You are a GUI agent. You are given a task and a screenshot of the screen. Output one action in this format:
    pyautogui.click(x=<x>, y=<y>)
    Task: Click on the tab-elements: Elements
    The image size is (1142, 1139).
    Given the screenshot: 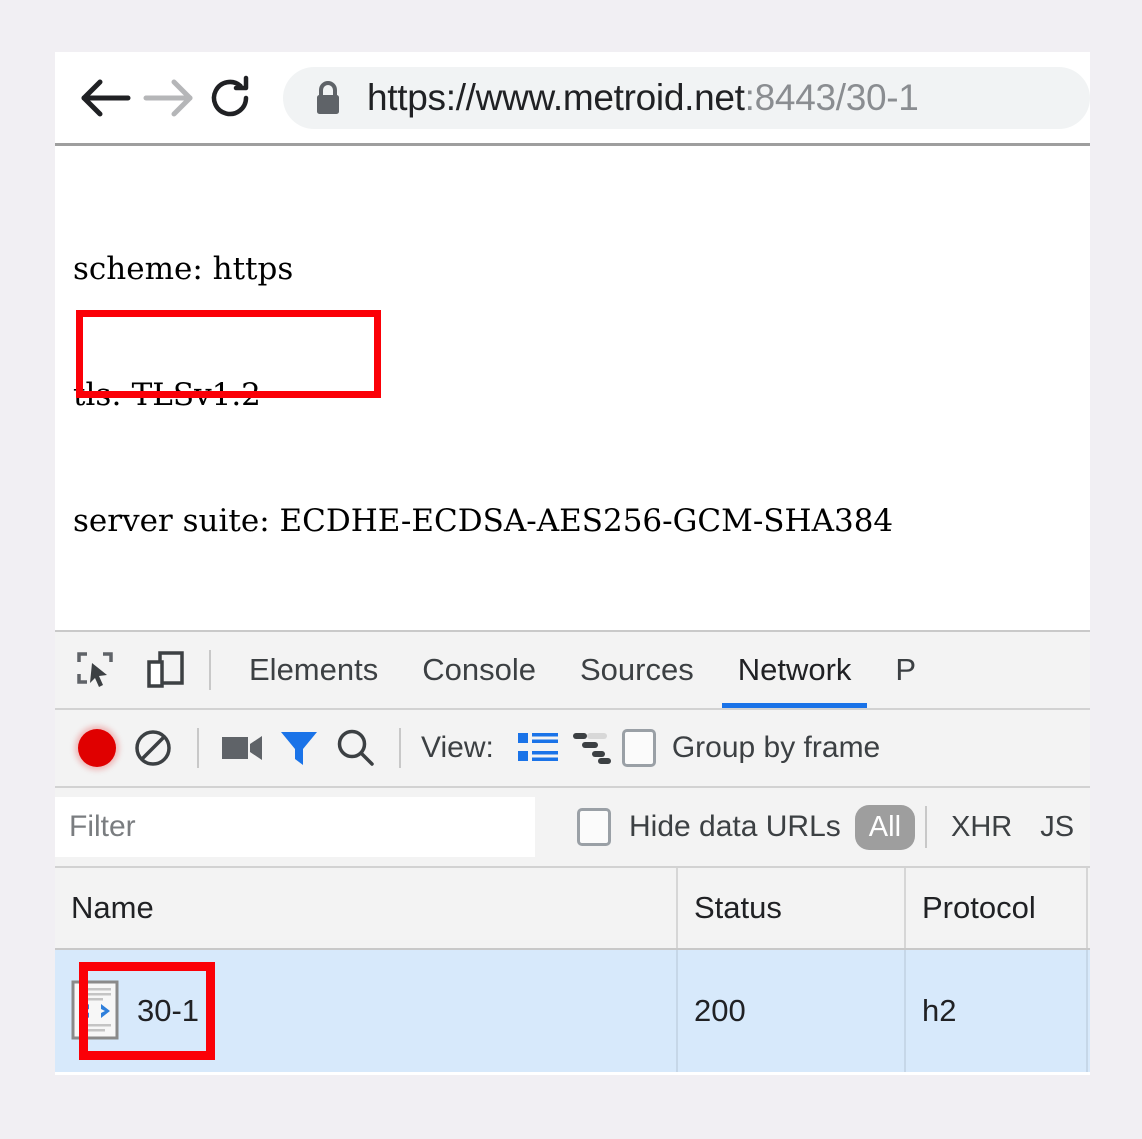 What is the action you would take?
    pyautogui.click(x=313, y=670)
    